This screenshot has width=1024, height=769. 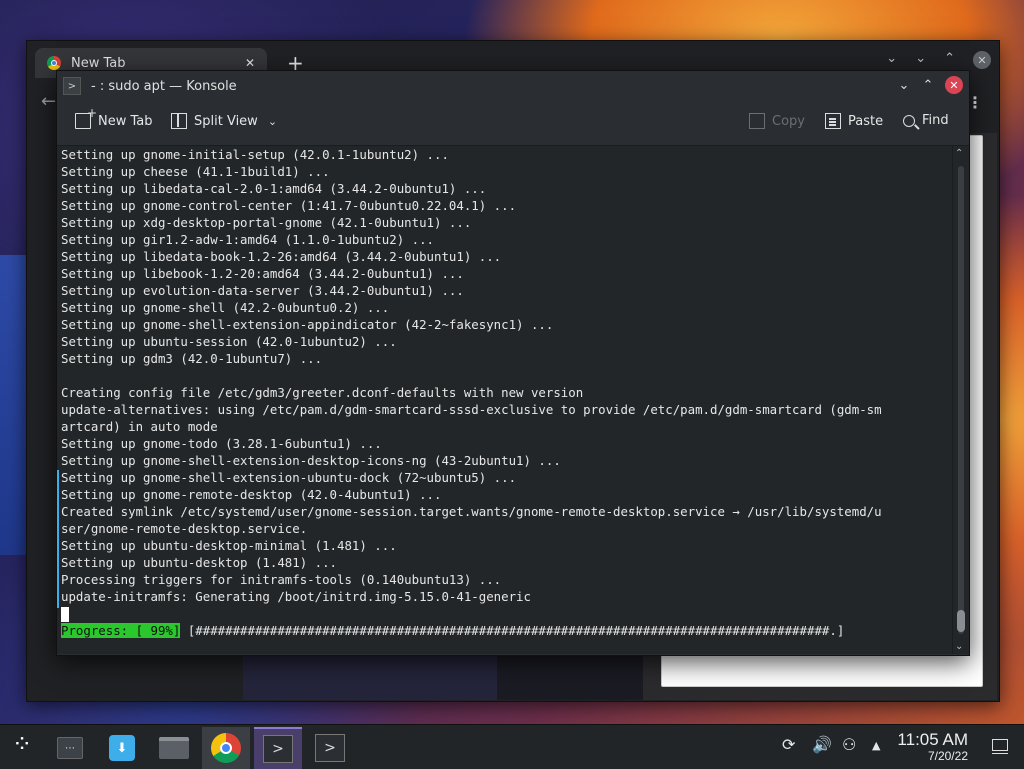 I want to click on chrome-tab-title: New Tab, so click(x=98, y=63).